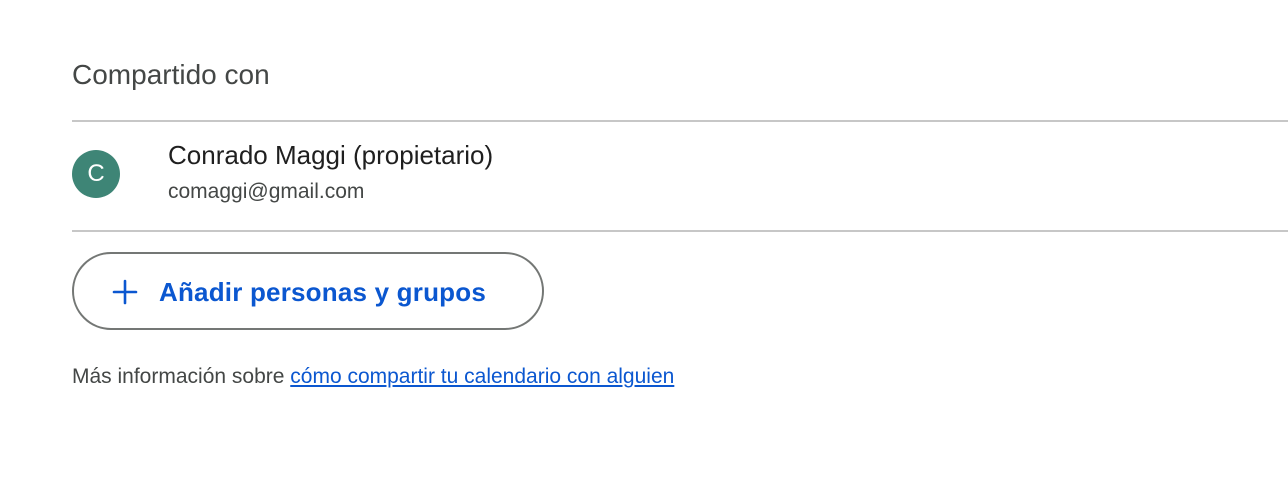 This screenshot has width=1288, height=484. What do you see at coordinates (171, 74) in the screenshot?
I see `section-title: Compartido con` at bounding box center [171, 74].